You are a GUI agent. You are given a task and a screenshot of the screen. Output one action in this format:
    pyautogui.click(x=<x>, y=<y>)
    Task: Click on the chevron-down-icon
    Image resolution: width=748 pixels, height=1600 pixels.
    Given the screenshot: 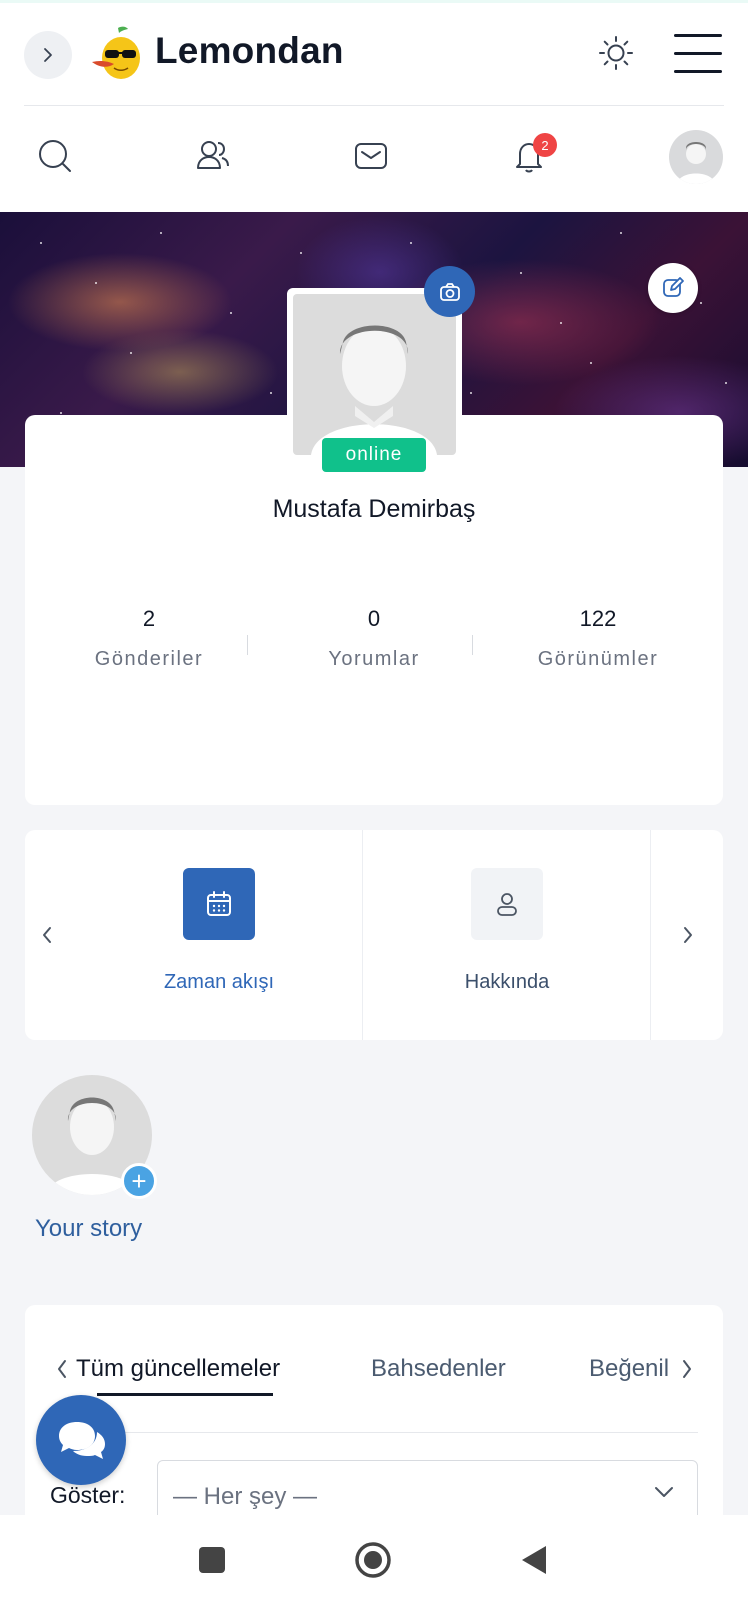 What is the action you would take?
    pyautogui.click(x=664, y=1492)
    